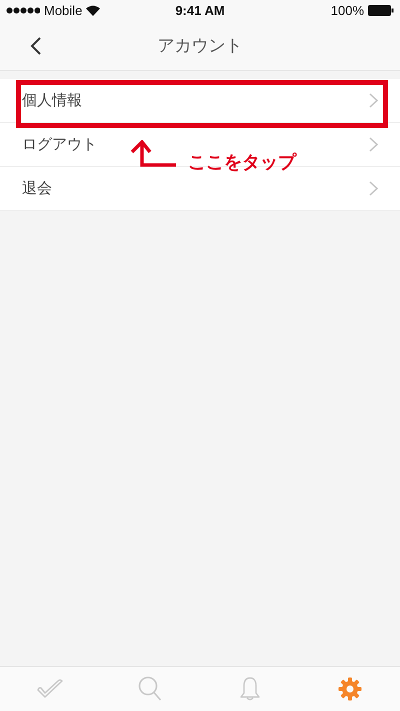  I want to click on settings-icon, so click(350, 689).